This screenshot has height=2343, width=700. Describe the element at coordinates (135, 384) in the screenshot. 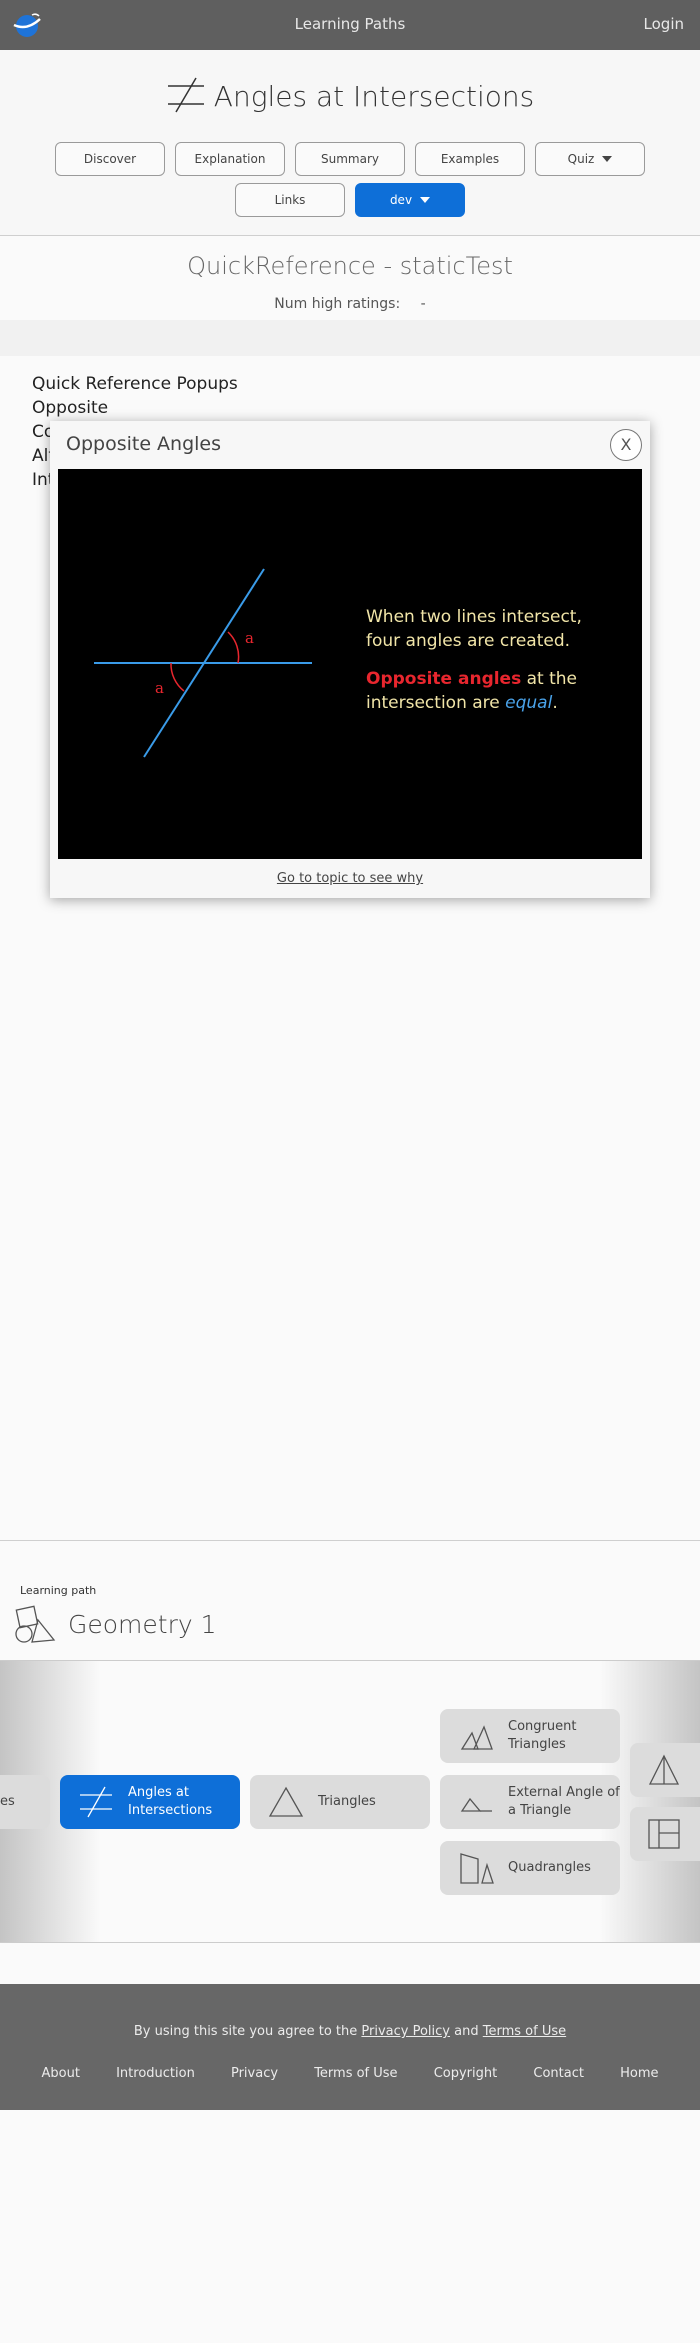

I see `popup-list-heading: Quick Reference Popups` at that location.